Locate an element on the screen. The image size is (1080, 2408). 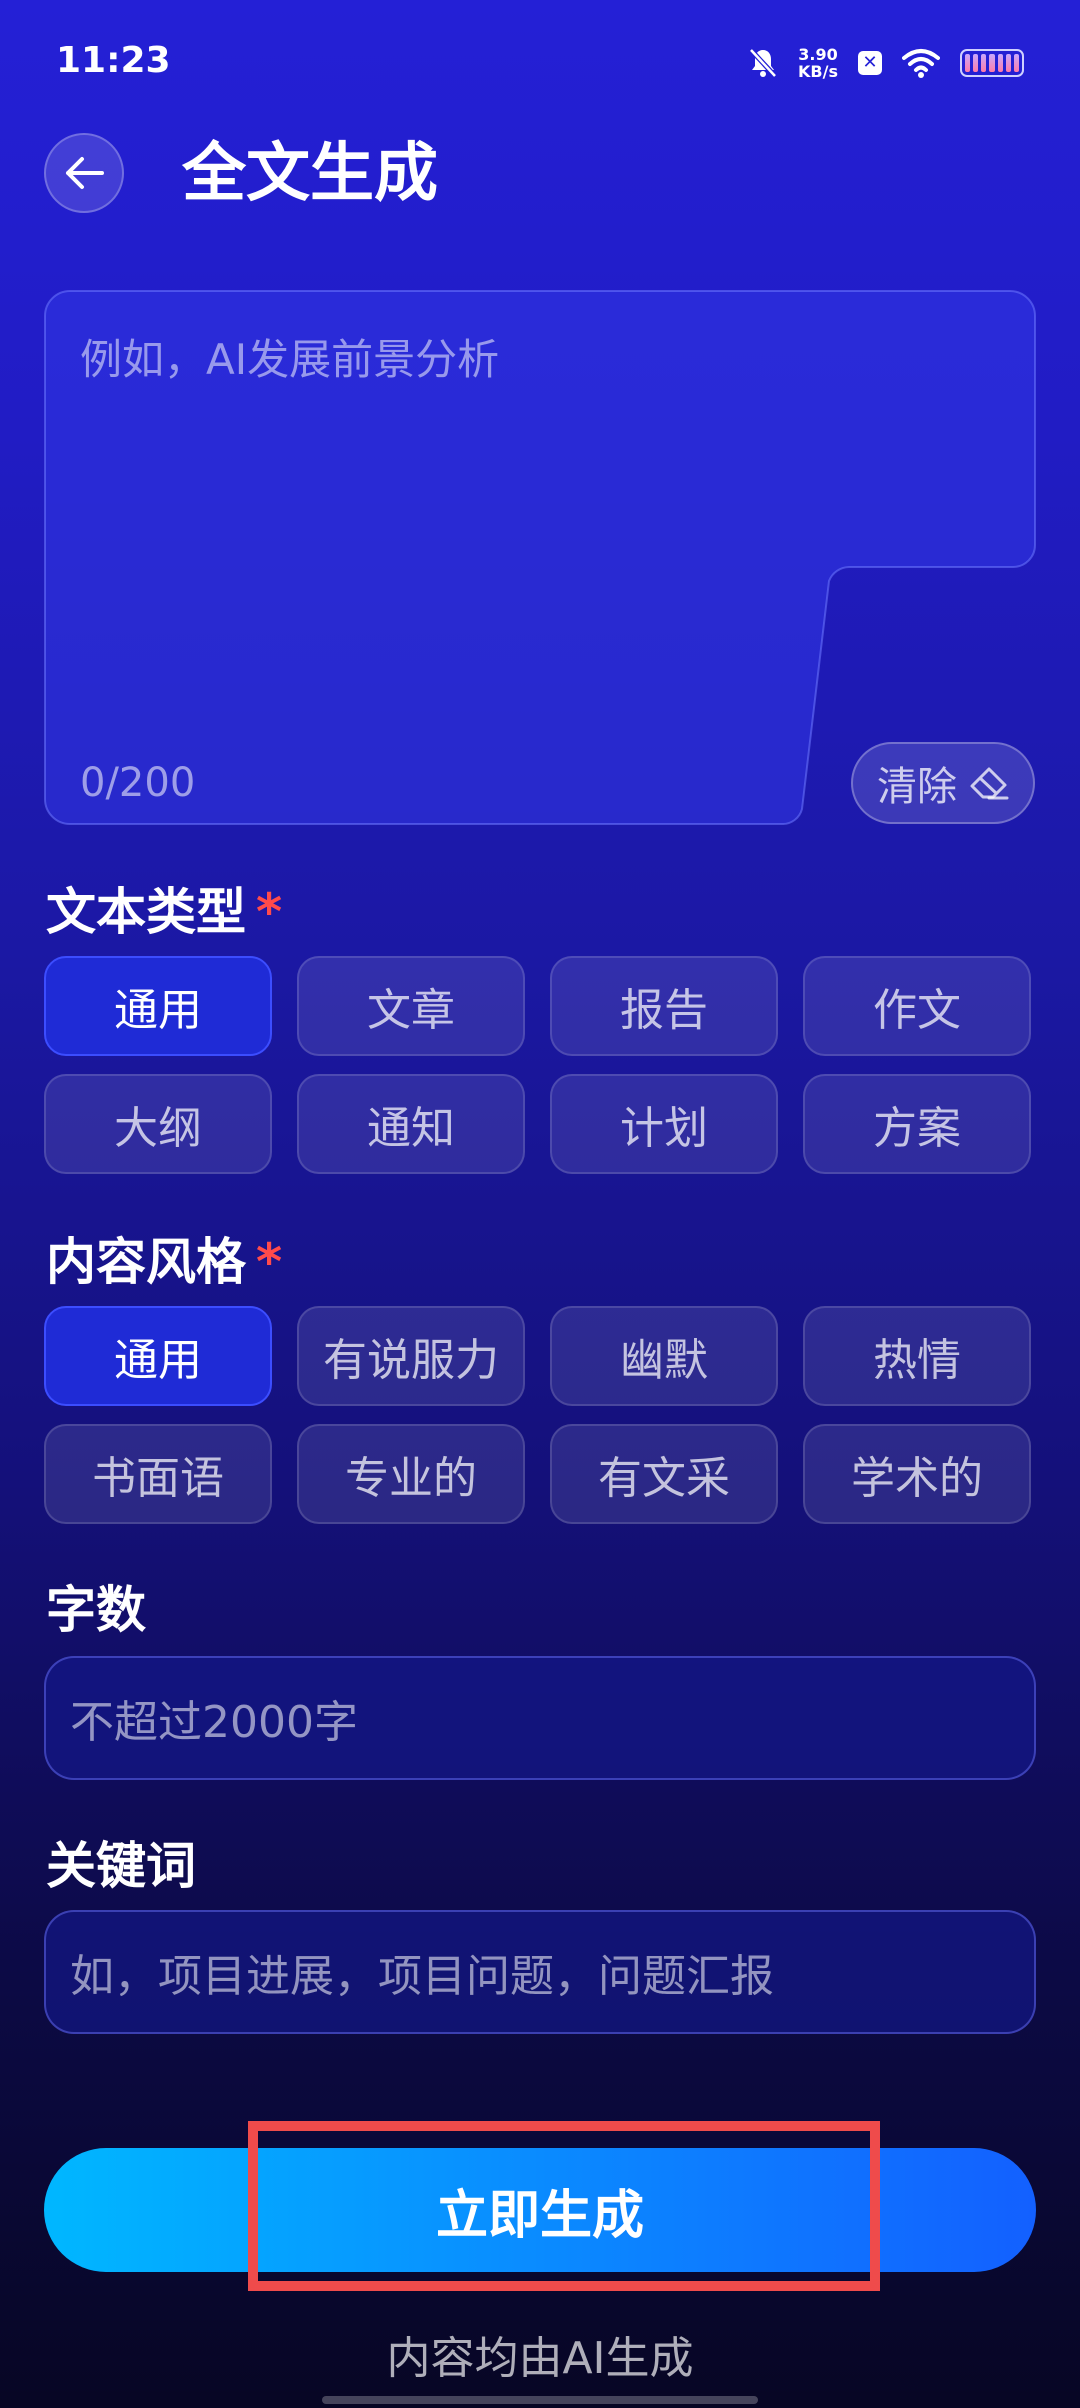
status-icons: 3.90 KB/s ✕ is located at coordinates (886, 63).